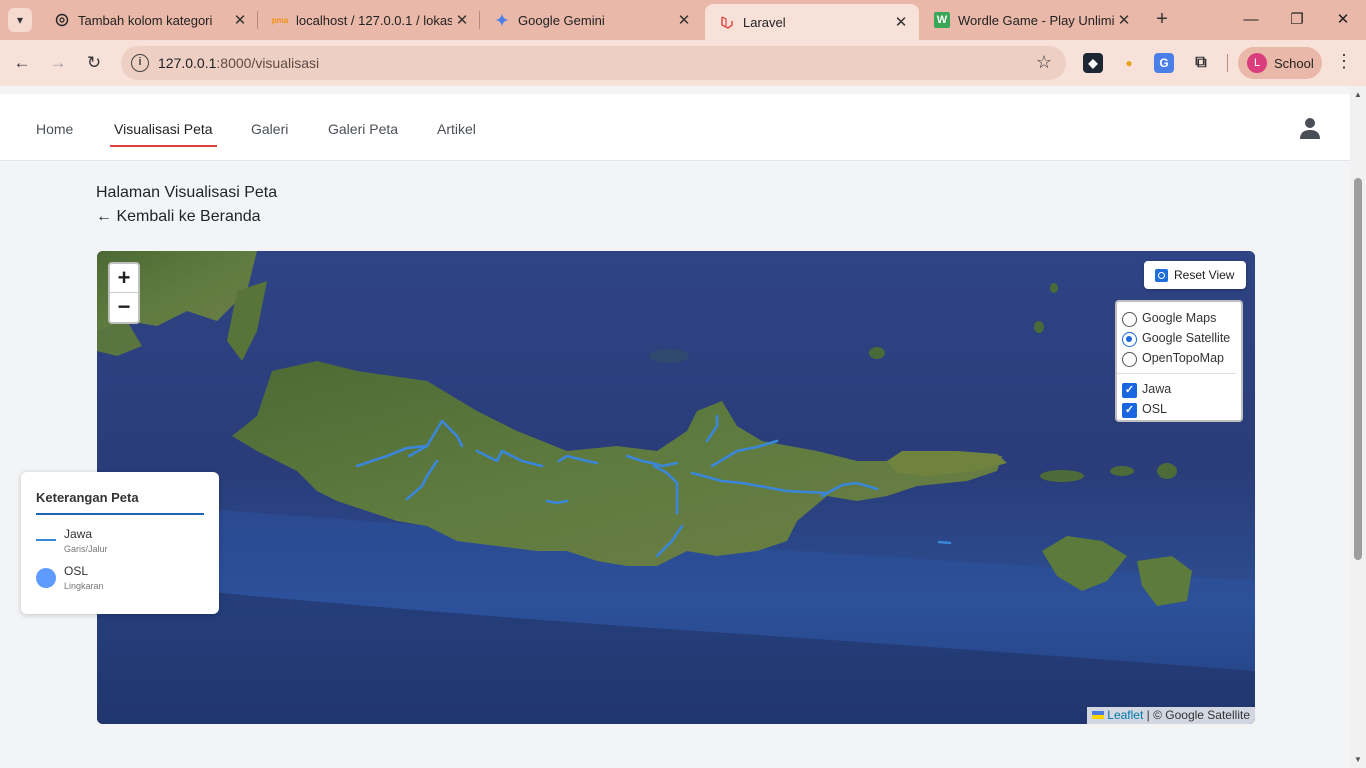 The image size is (1366, 768). I want to click on nav-home: Home, so click(54, 129).